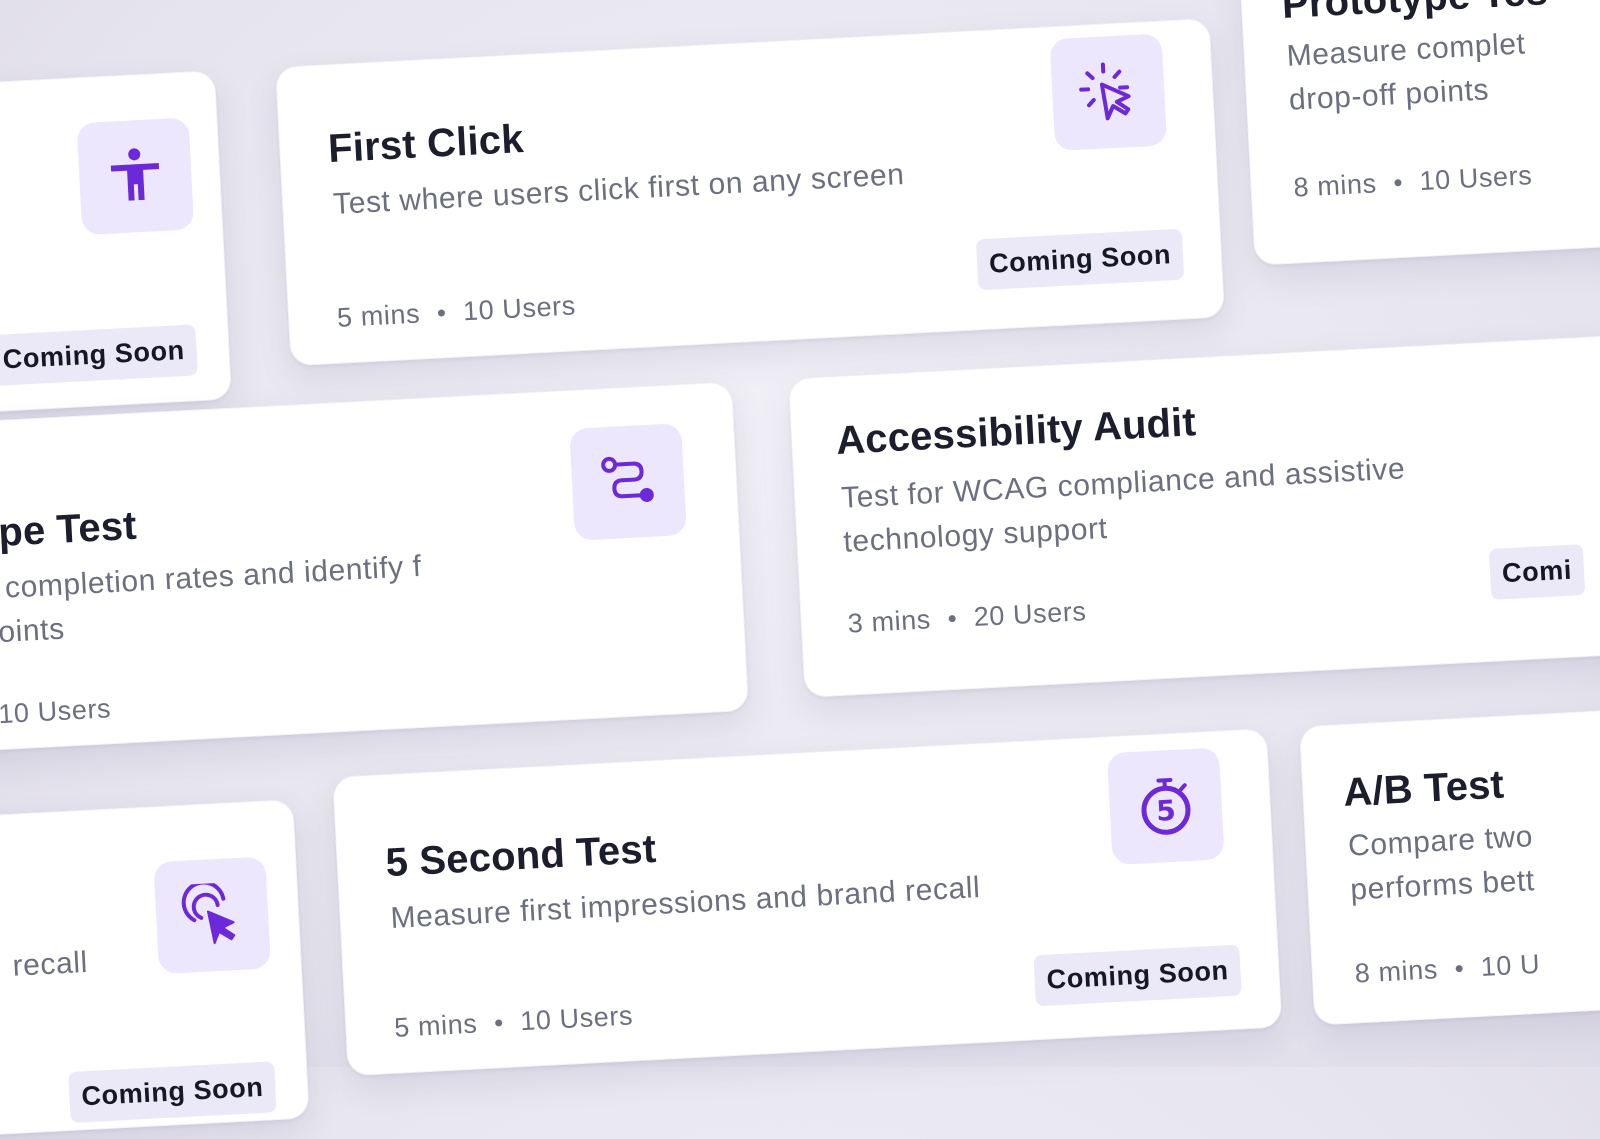 The height and width of the screenshot is (1139, 1600). Describe the element at coordinates (1423, 789) in the screenshot. I see `card-title: A/B Test` at that location.